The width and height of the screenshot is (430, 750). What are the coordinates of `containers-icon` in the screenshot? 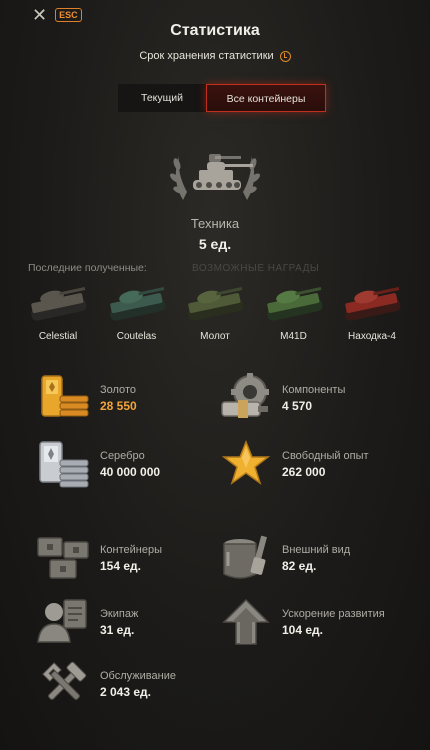 It's located at (63, 558).